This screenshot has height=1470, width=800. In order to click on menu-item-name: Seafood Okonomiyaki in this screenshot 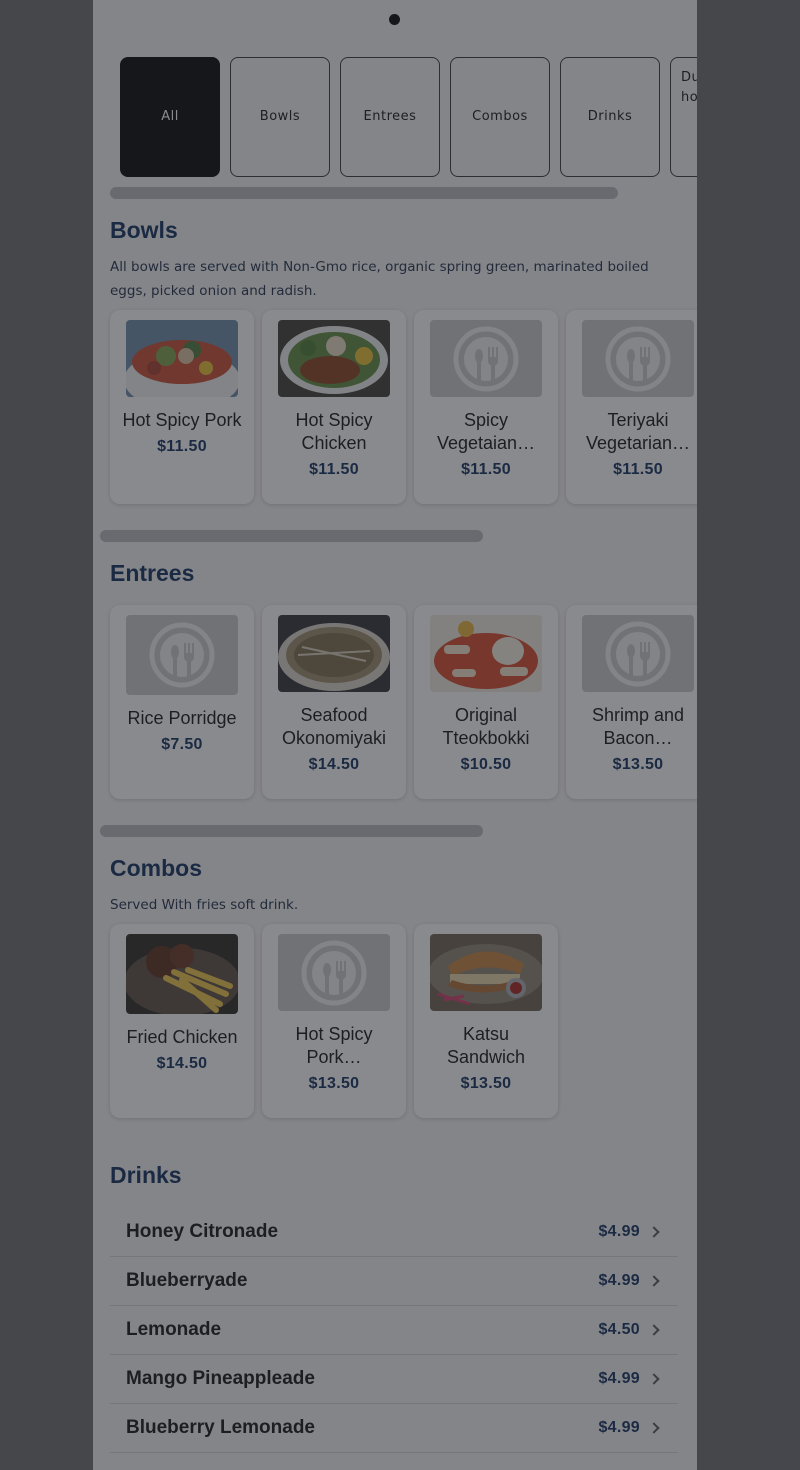, I will do `click(334, 726)`.